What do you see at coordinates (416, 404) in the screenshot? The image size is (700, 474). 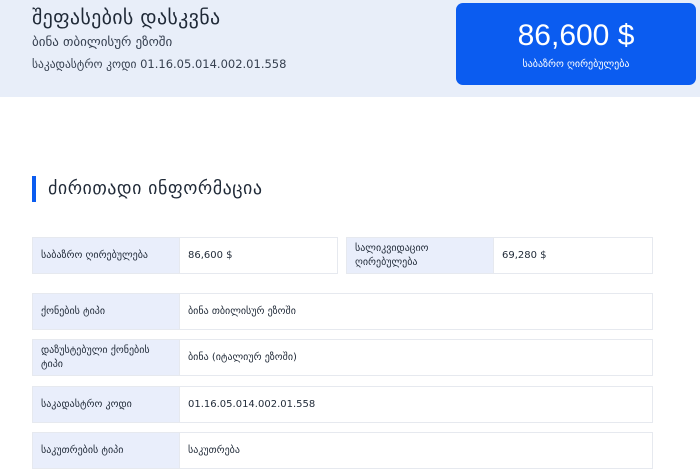 I see `info-value: 01.16.05.014.002.01.558` at bounding box center [416, 404].